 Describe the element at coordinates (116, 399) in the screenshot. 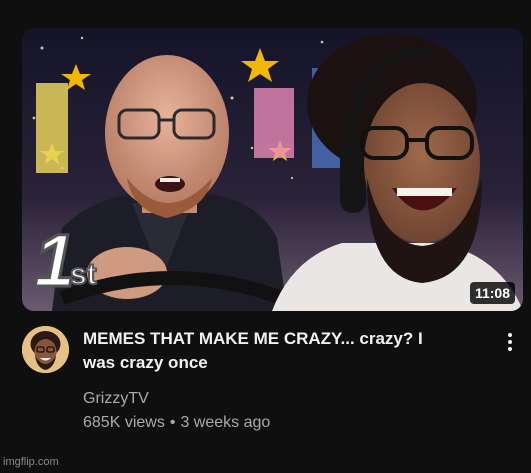

I see `channel-name: GrizzyTV` at that location.